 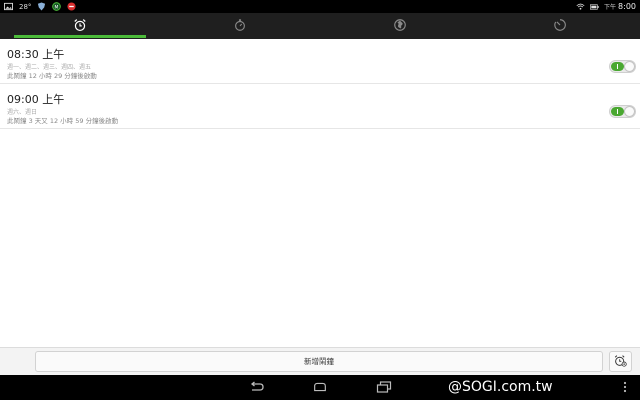 I want to click on action-bar: 新增鬧鐘, so click(x=320, y=361).